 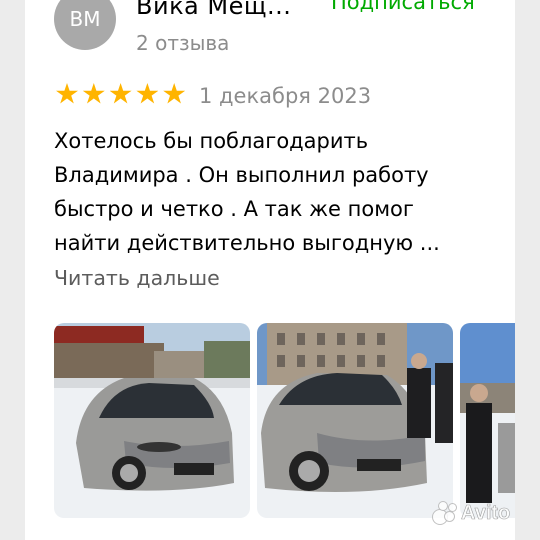 What do you see at coordinates (183, 43) in the screenshot?
I see `review-count: 2 отзыва` at bounding box center [183, 43].